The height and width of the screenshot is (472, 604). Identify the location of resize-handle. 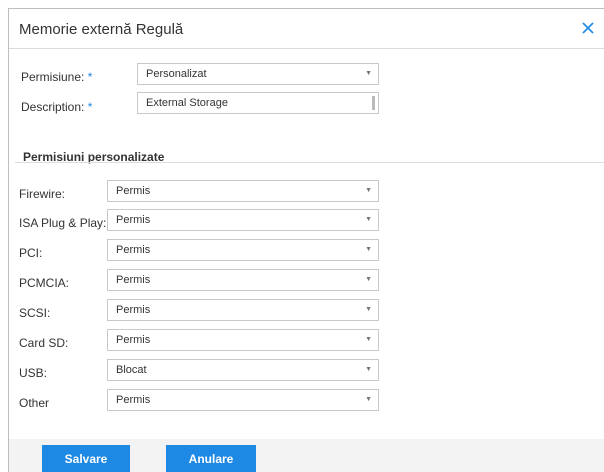
(373, 103).